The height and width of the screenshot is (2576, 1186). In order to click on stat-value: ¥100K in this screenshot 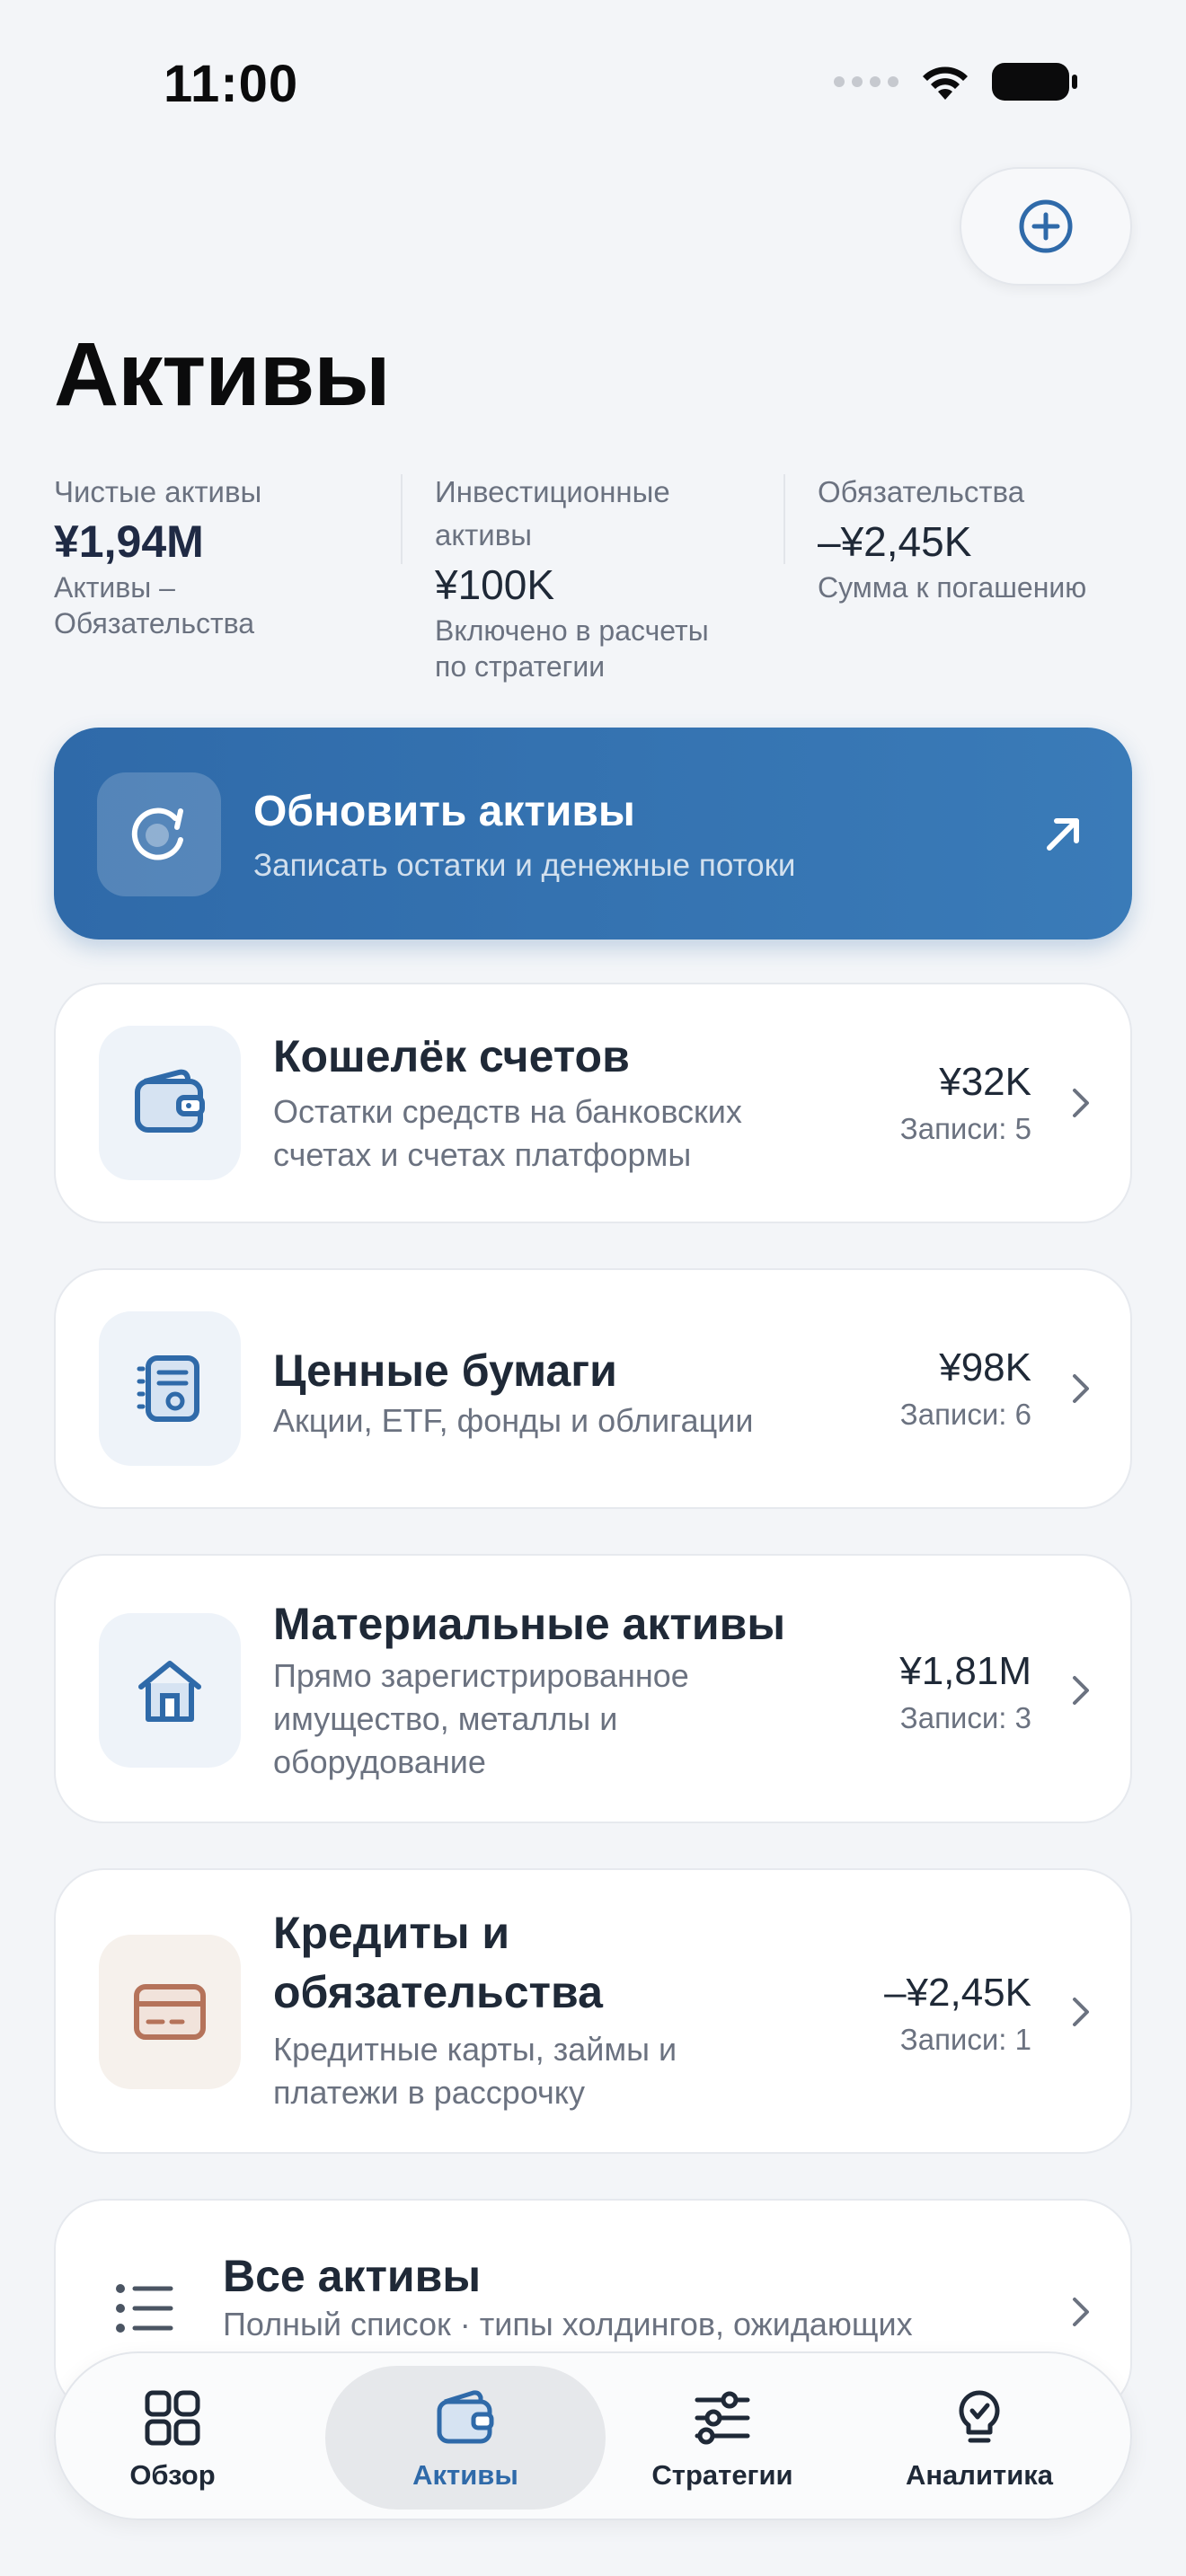, I will do `click(495, 584)`.